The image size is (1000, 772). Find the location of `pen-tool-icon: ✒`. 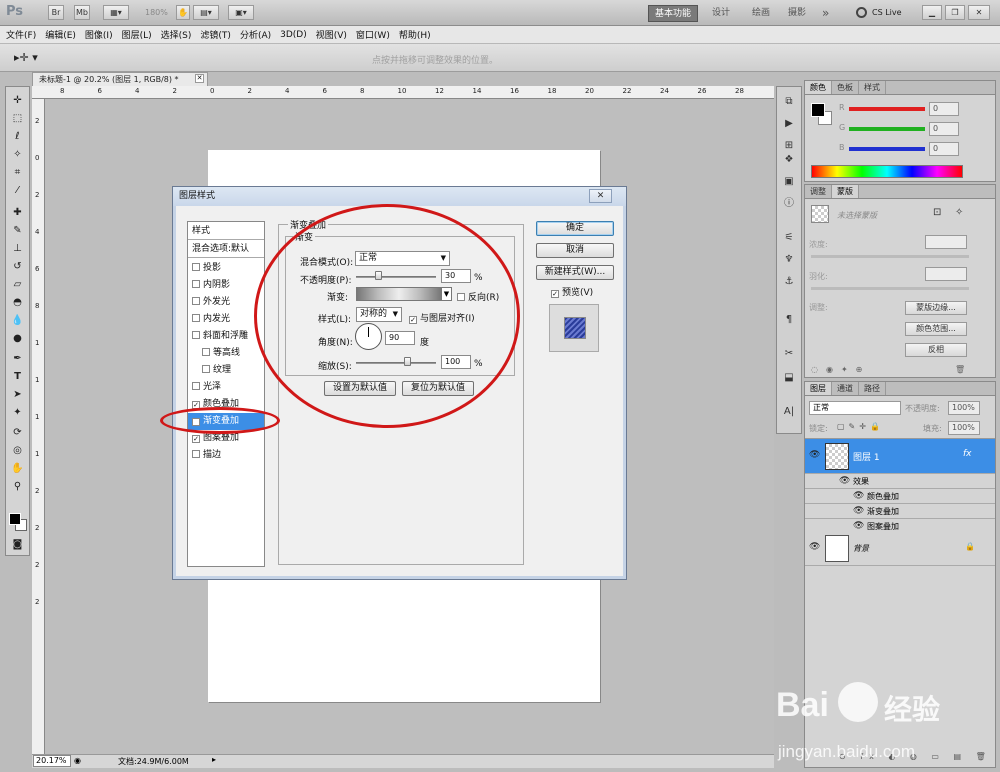

pen-tool-icon: ✒ is located at coordinates (17, 358).